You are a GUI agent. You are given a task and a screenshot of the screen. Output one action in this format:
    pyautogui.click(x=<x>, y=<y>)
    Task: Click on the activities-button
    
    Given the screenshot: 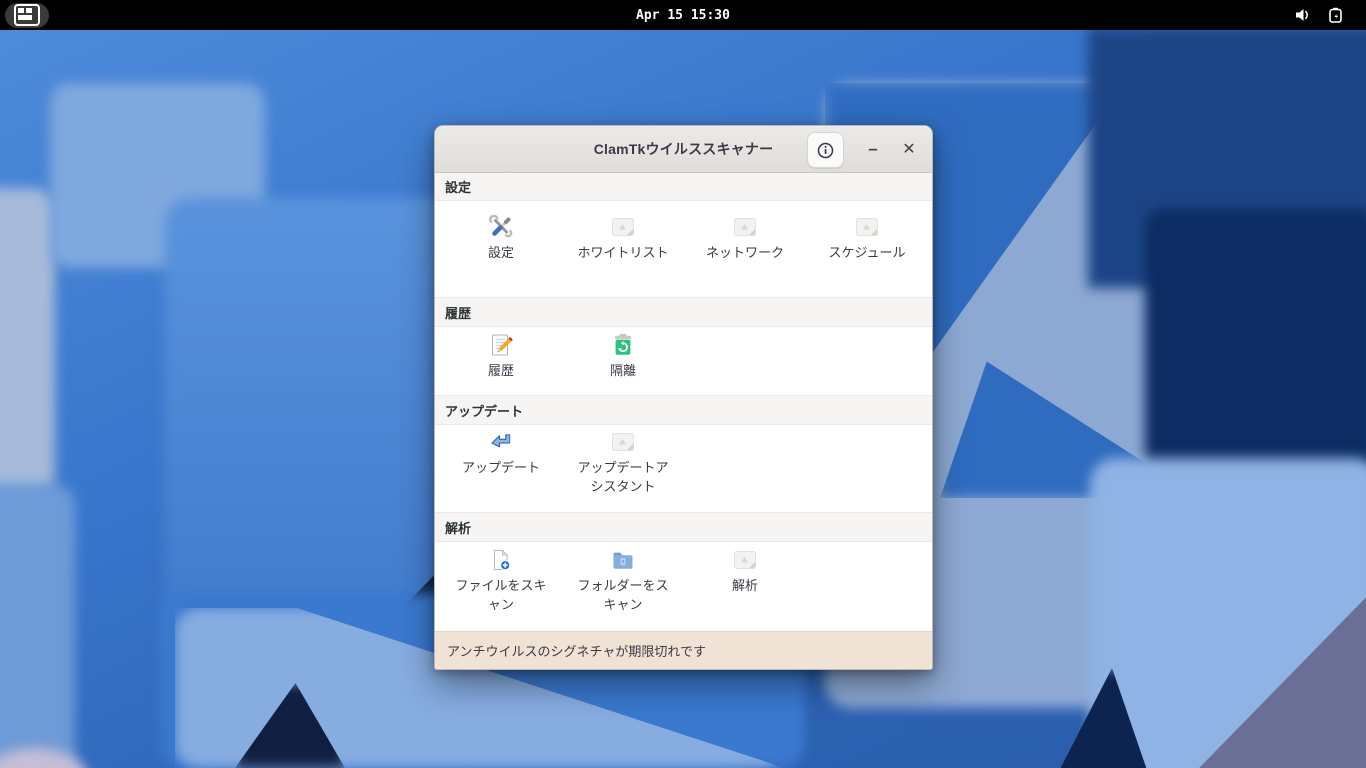 What is the action you would take?
    pyautogui.click(x=27, y=15)
    